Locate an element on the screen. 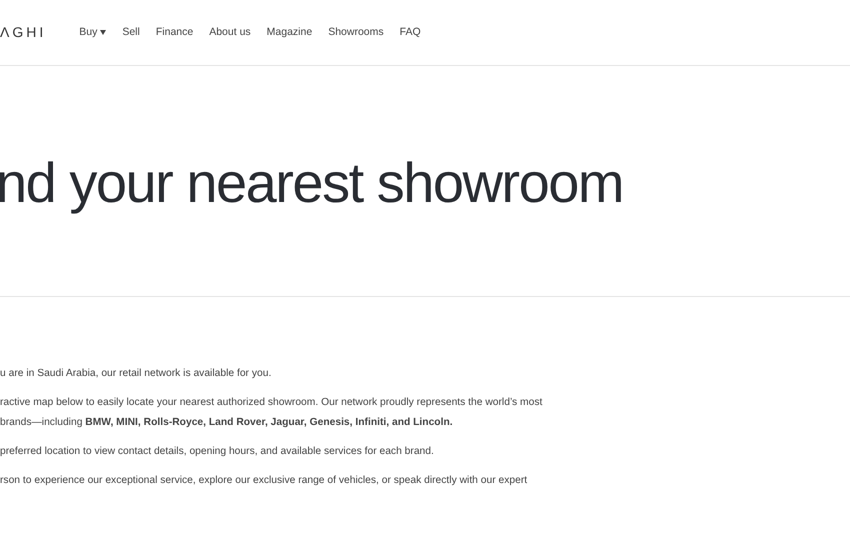  nav-link: Magazine is located at coordinates (289, 32).